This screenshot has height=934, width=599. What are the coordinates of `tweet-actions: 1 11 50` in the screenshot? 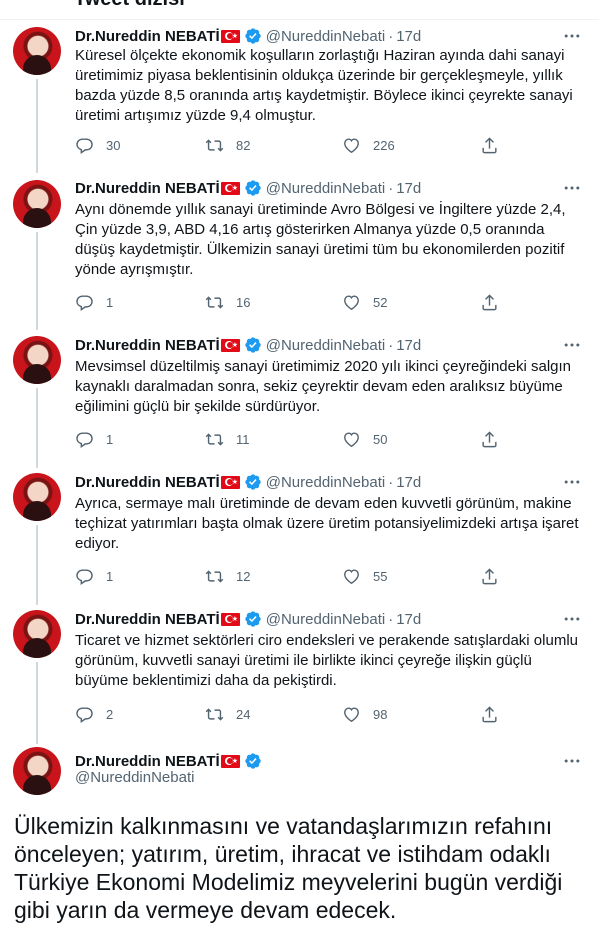 It's located at (290, 439).